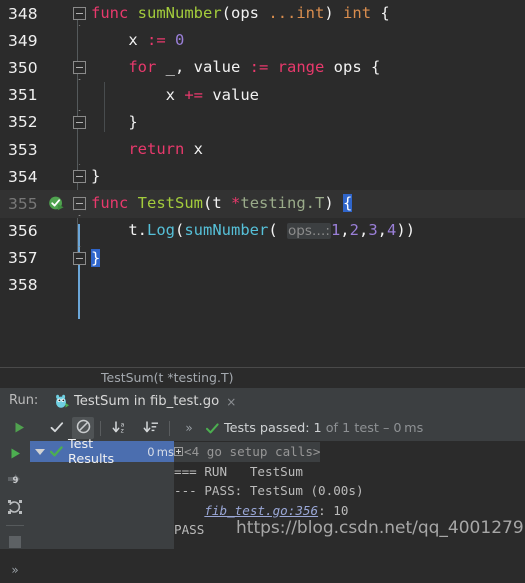 Image resolution: width=525 pixels, height=583 pixels. I want to click on console-line: fib_test.go:356: 10, so click(349, 511).